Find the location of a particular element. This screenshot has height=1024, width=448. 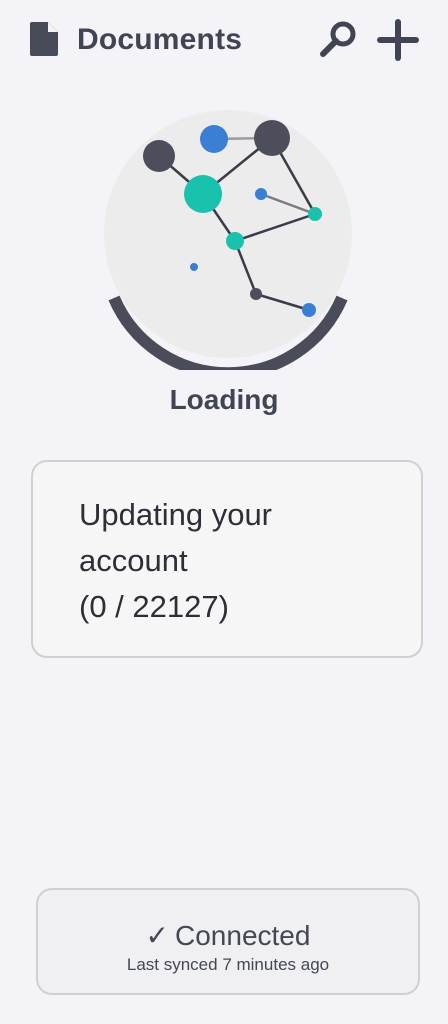

connection-row: ✓ Connected is located at coordinates (228, 936).